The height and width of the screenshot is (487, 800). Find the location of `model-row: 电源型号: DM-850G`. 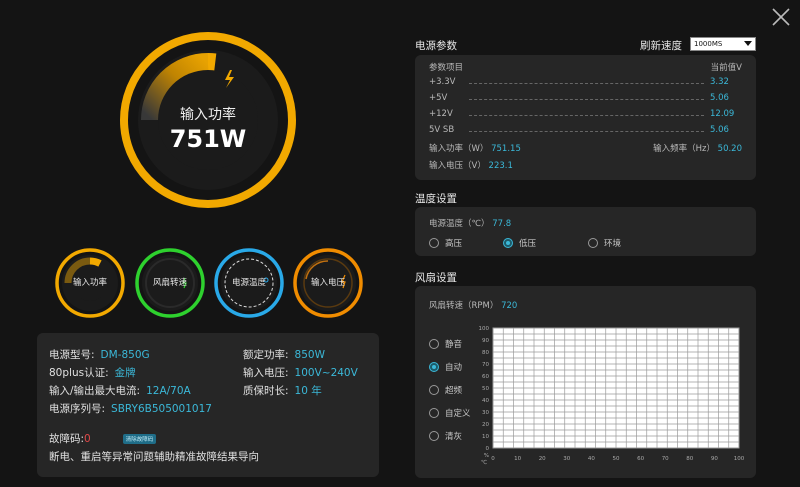

model-row: 电源型号: DM-850G is located at coordinates (99, 354).